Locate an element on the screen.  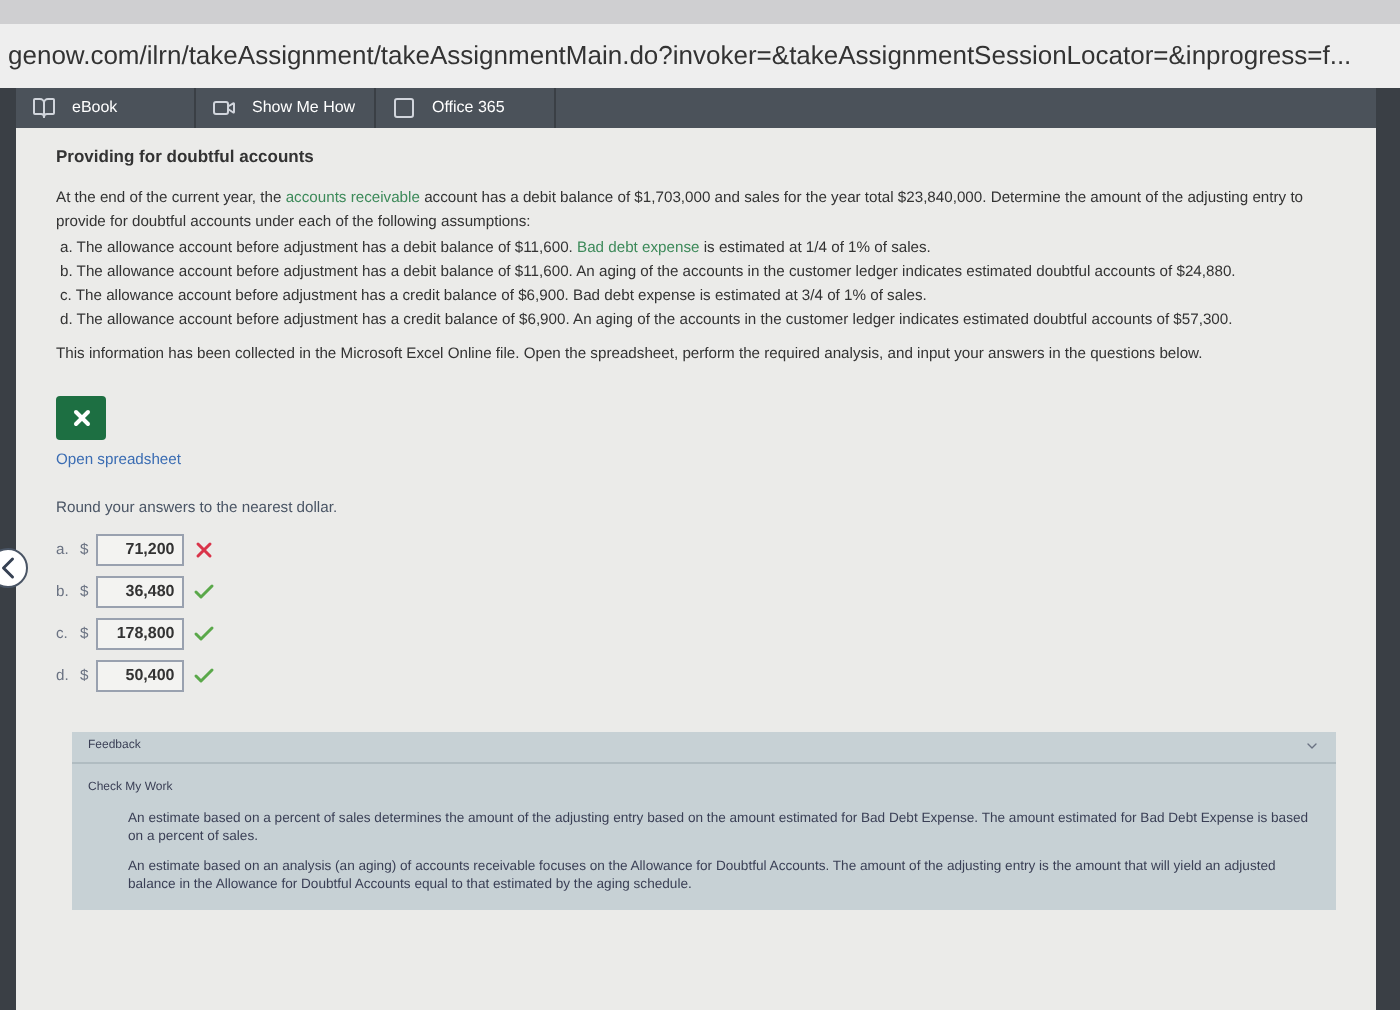
book-icon is located at coordinates (44, 108).